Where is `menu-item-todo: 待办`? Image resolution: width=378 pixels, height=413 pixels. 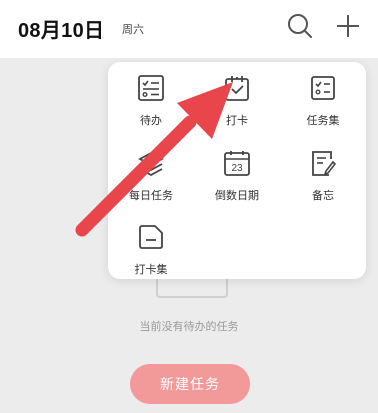
menu-item-todo: 待办 is located at coordinates (151, 101).